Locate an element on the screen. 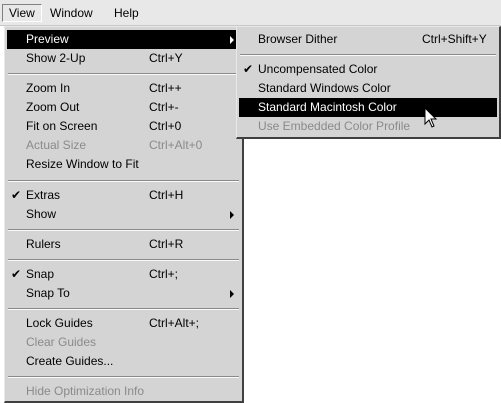 This screenshot has width=501, height=403. menu-item-label: Extras is located at coordinates (43, 195).